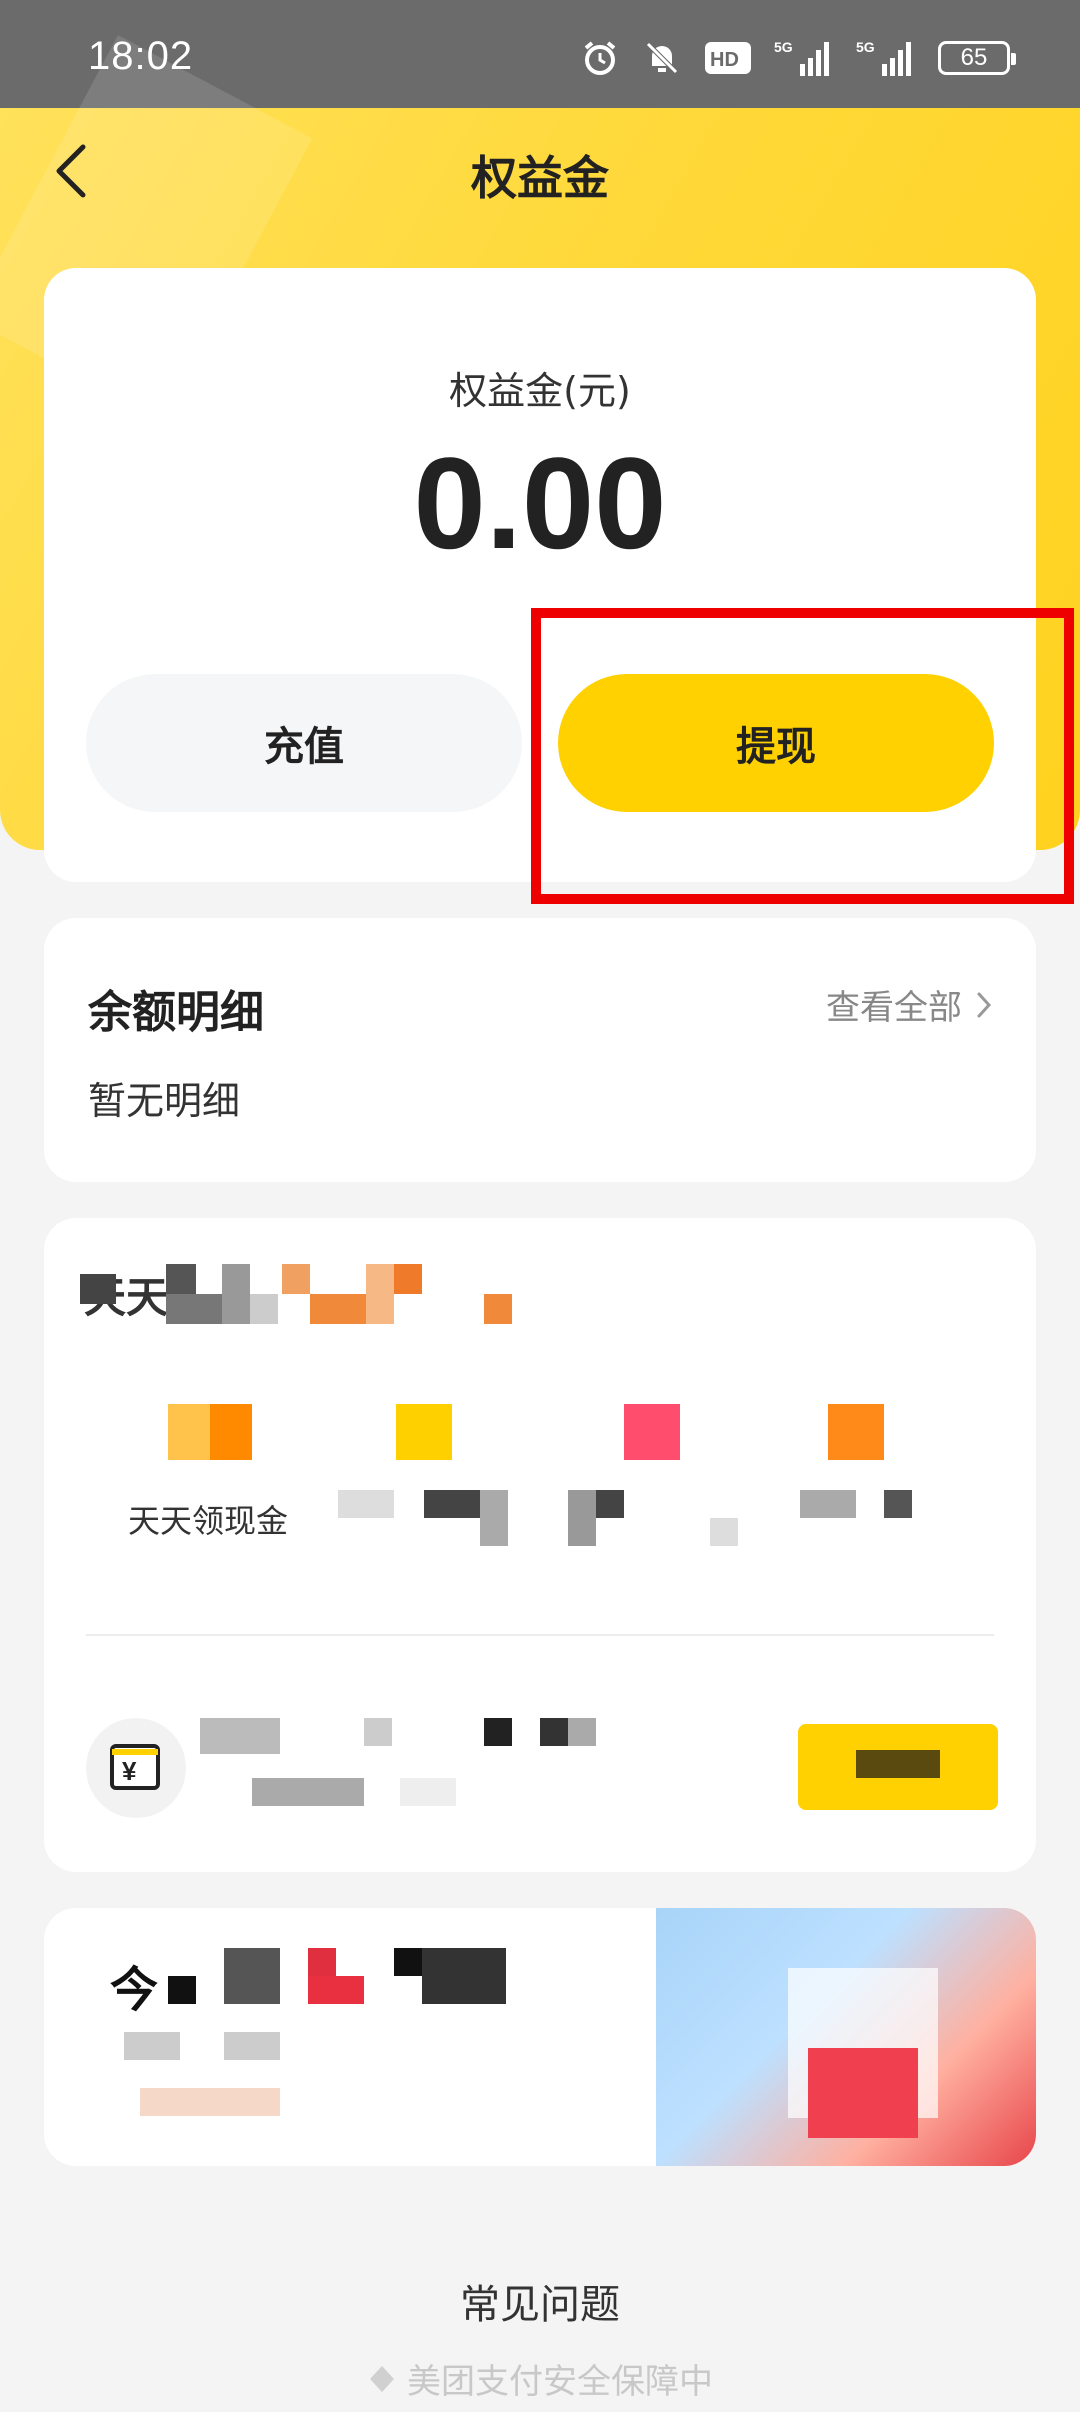  What do you see at coordinates (176, 1012) in the screenshot?
I see `details-title: 余额明细` at bounding box center [176, 1012].